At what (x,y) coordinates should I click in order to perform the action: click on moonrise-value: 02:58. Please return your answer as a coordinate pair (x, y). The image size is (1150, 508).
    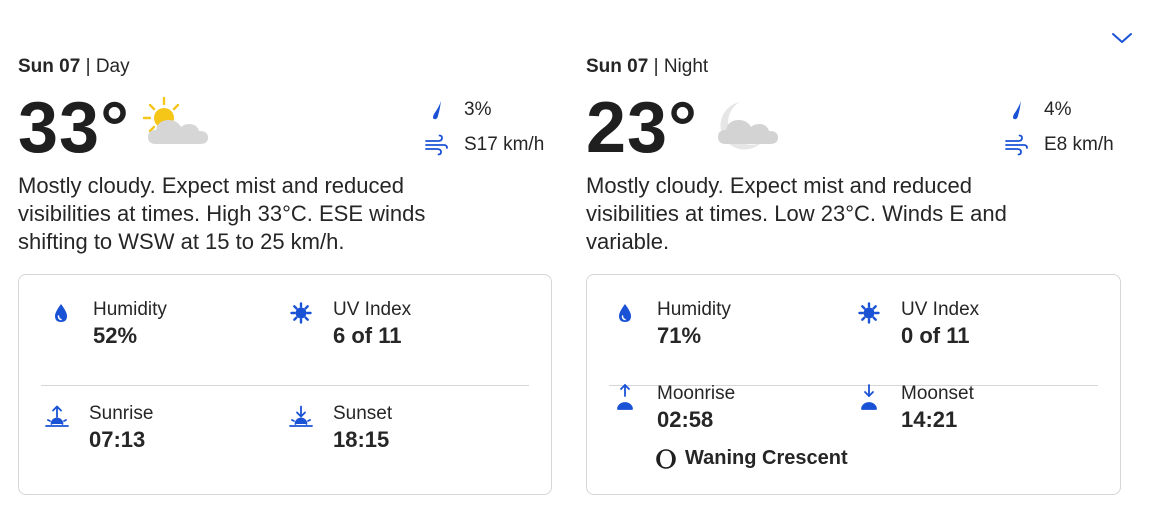
    Looking at the image, I should click on (685, 419).